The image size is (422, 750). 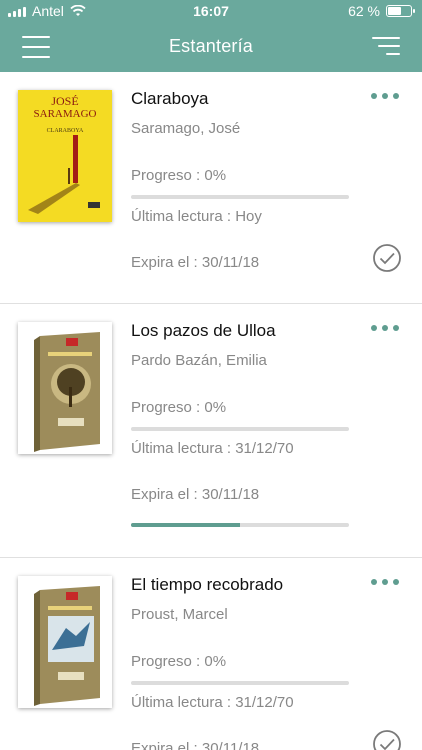 I want to click on book-title: Claraboya, so click(x=170, y=99).